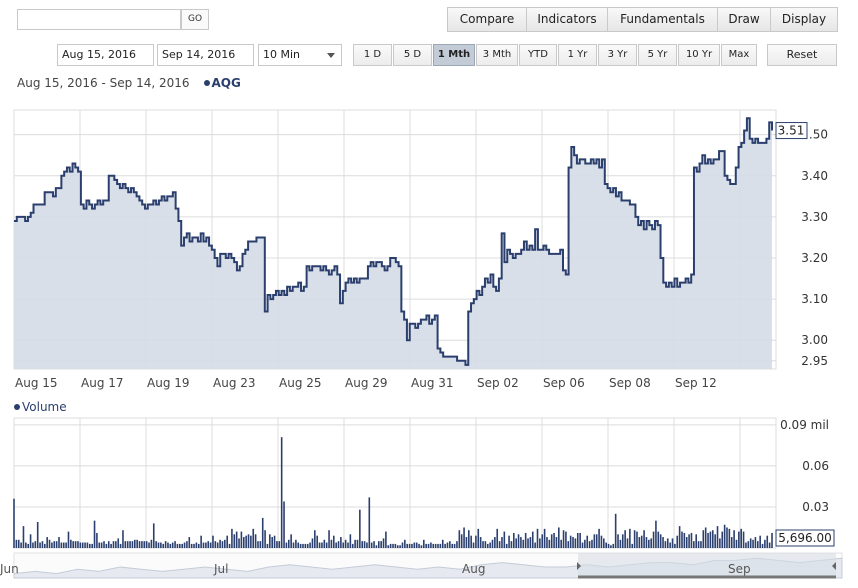  What do you see at coordinates (815, 507) in the screenshot?
I see `volume-y-tick-label: 0.03` at bounding box center [815, 507].